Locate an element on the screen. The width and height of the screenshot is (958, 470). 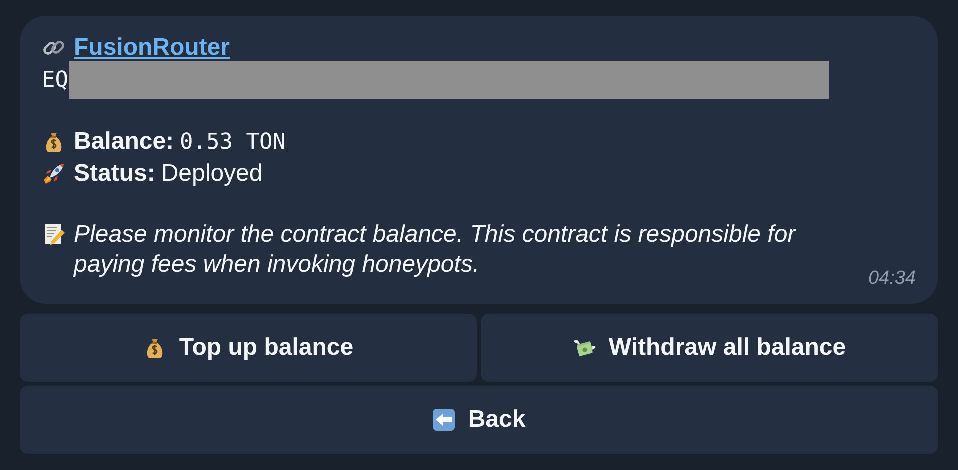
contract-address: EQ is located at coordinates (55, 80).